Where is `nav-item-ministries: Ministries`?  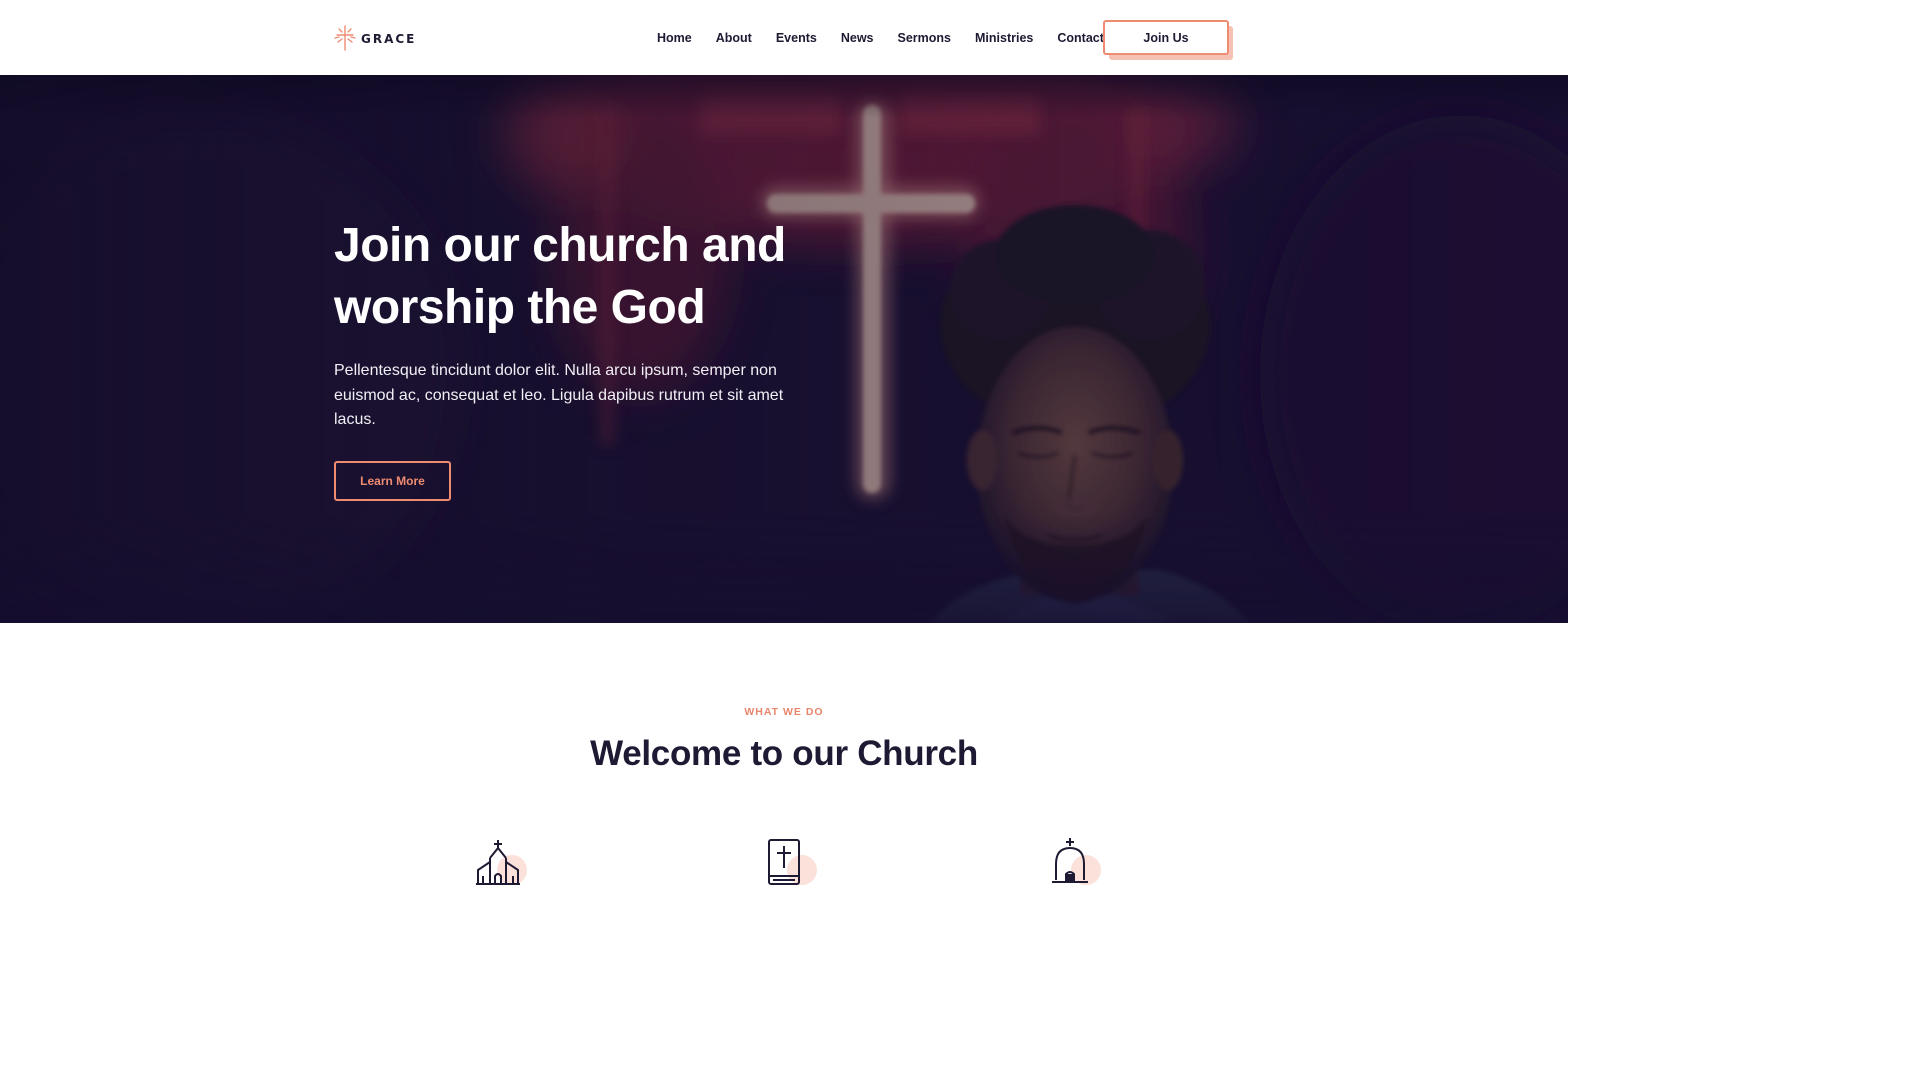 nav-item-ministries: Ministries is located at coordinates (1004, 38).